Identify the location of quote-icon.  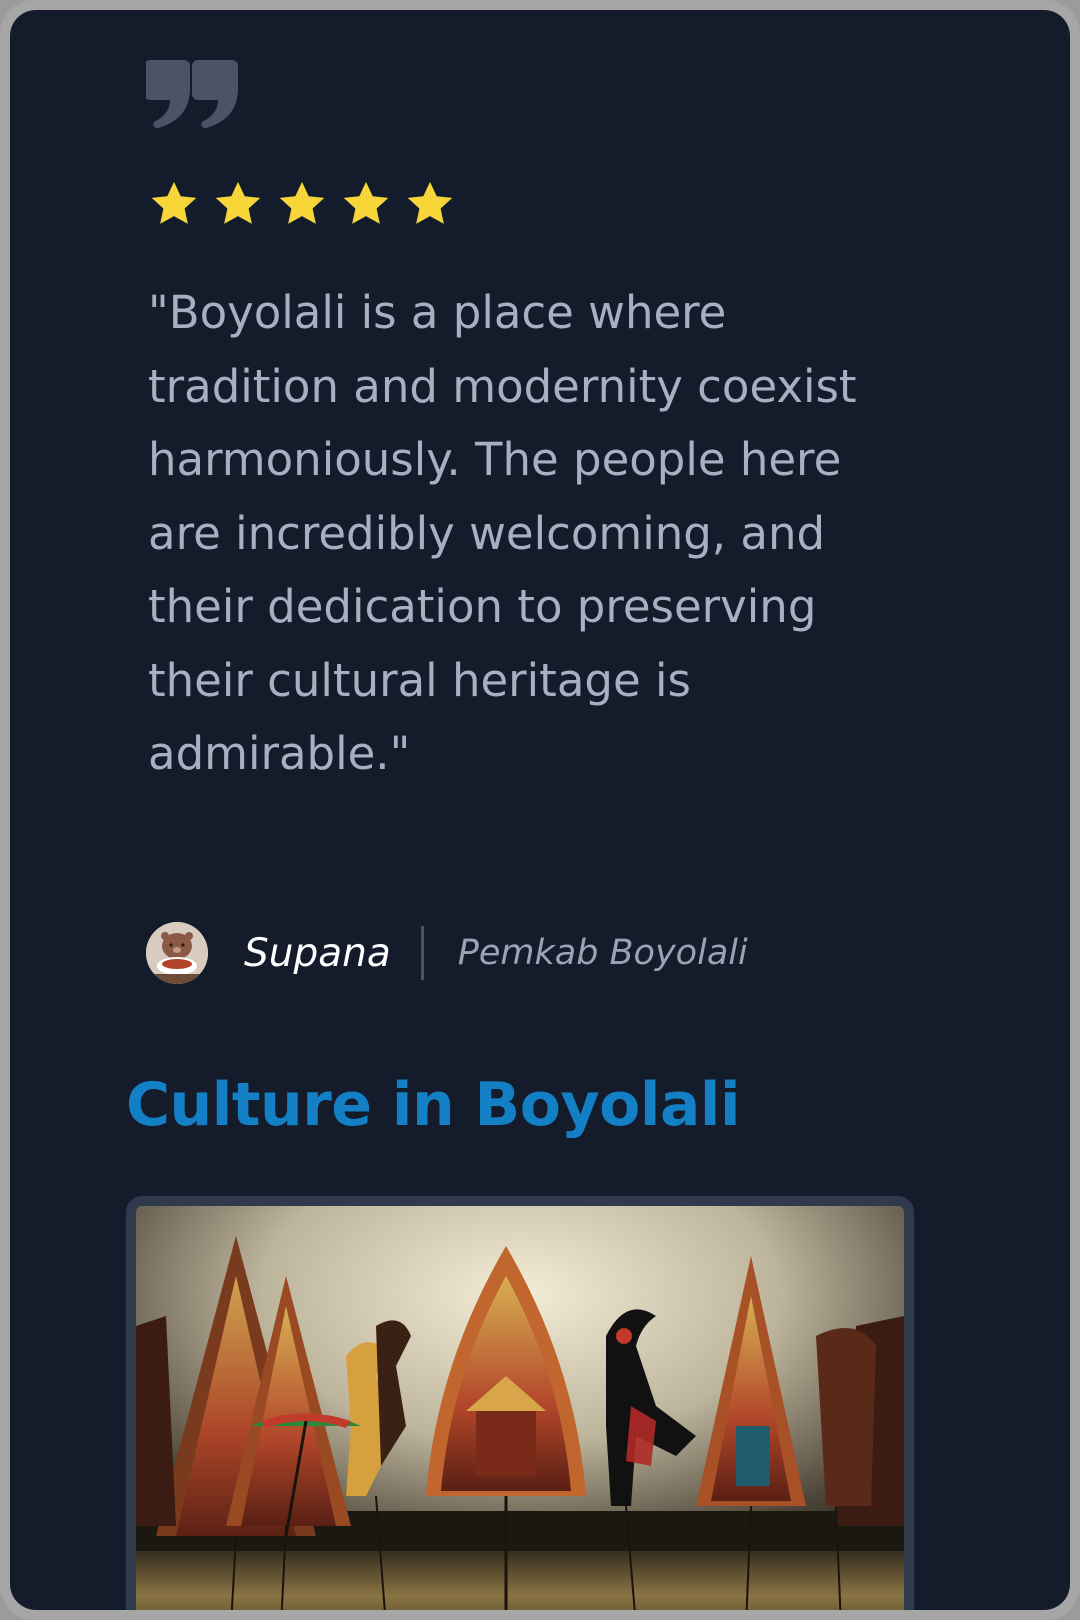
(192, 94).